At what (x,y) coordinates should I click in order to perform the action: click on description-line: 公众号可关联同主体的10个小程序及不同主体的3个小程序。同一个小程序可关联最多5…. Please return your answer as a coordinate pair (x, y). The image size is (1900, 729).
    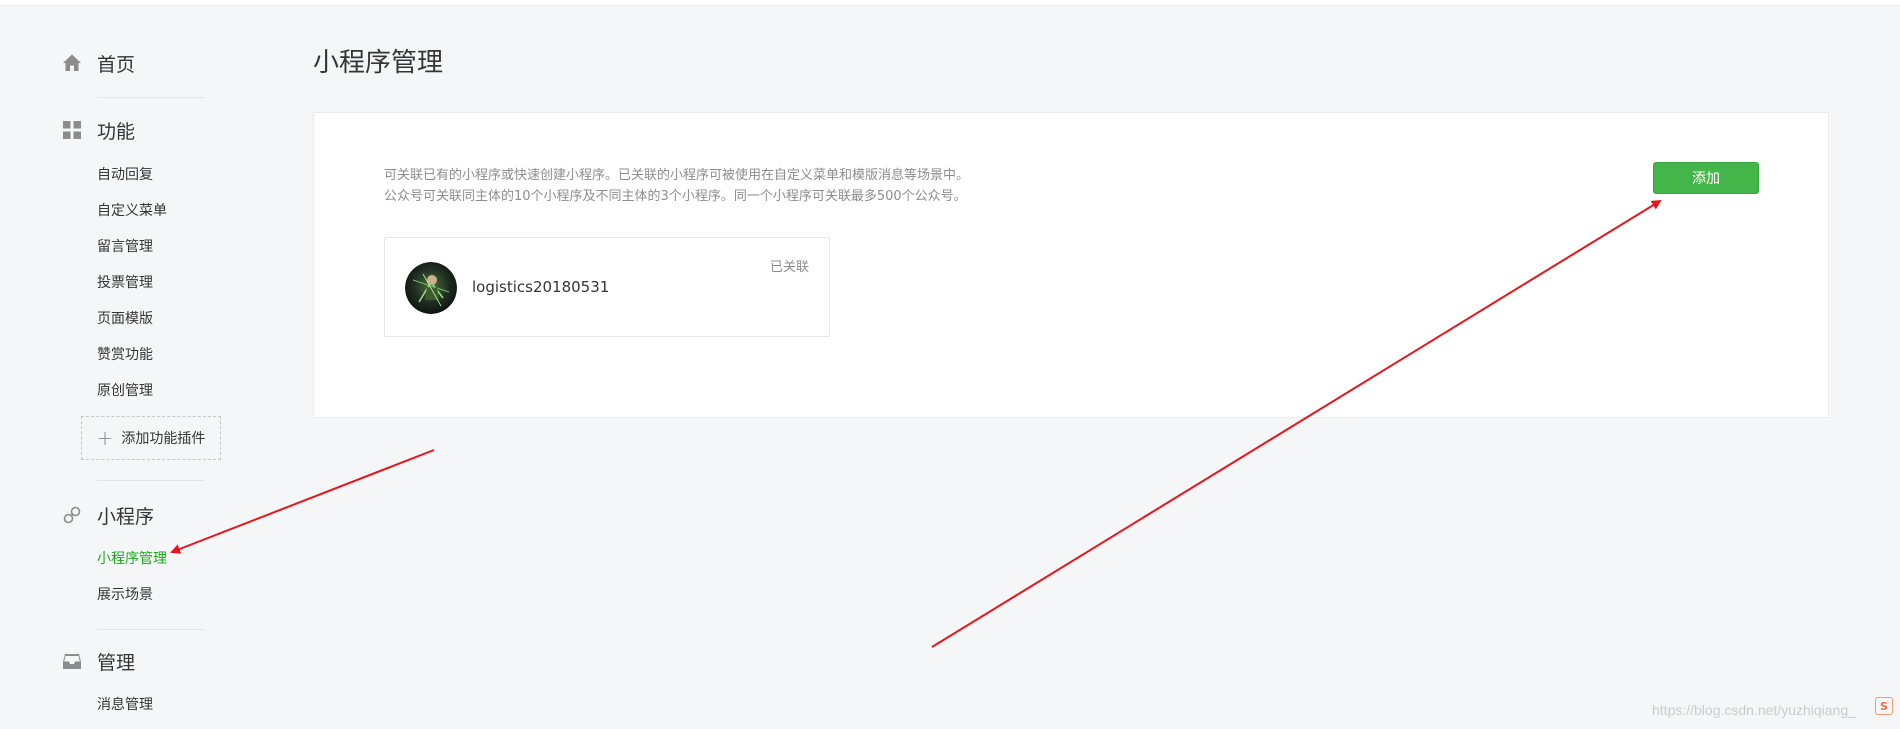
    Looking at the image, I should click on (675, 196).